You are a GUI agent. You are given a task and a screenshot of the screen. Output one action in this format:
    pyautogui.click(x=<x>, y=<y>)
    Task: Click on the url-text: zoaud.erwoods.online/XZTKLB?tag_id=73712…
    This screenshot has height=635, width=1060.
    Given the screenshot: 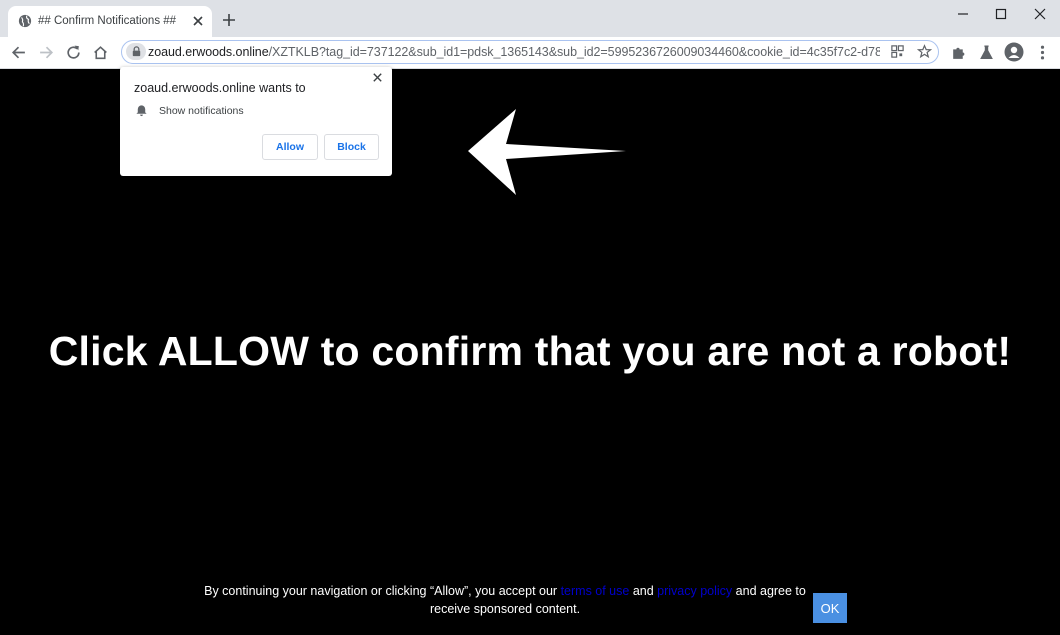 What is the action you would take?
    pyautogui.click(x=514, y=52)
    